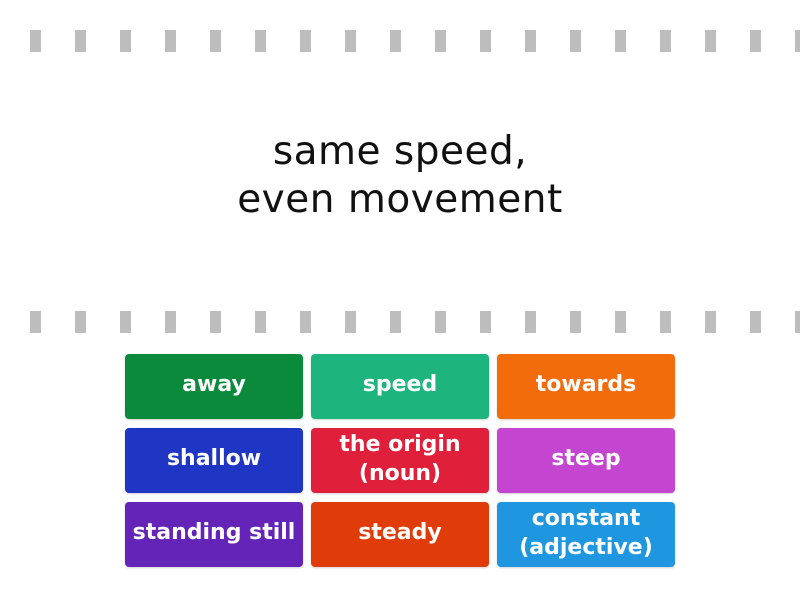  I want to click on tile-label: towards, so click(586, 384).